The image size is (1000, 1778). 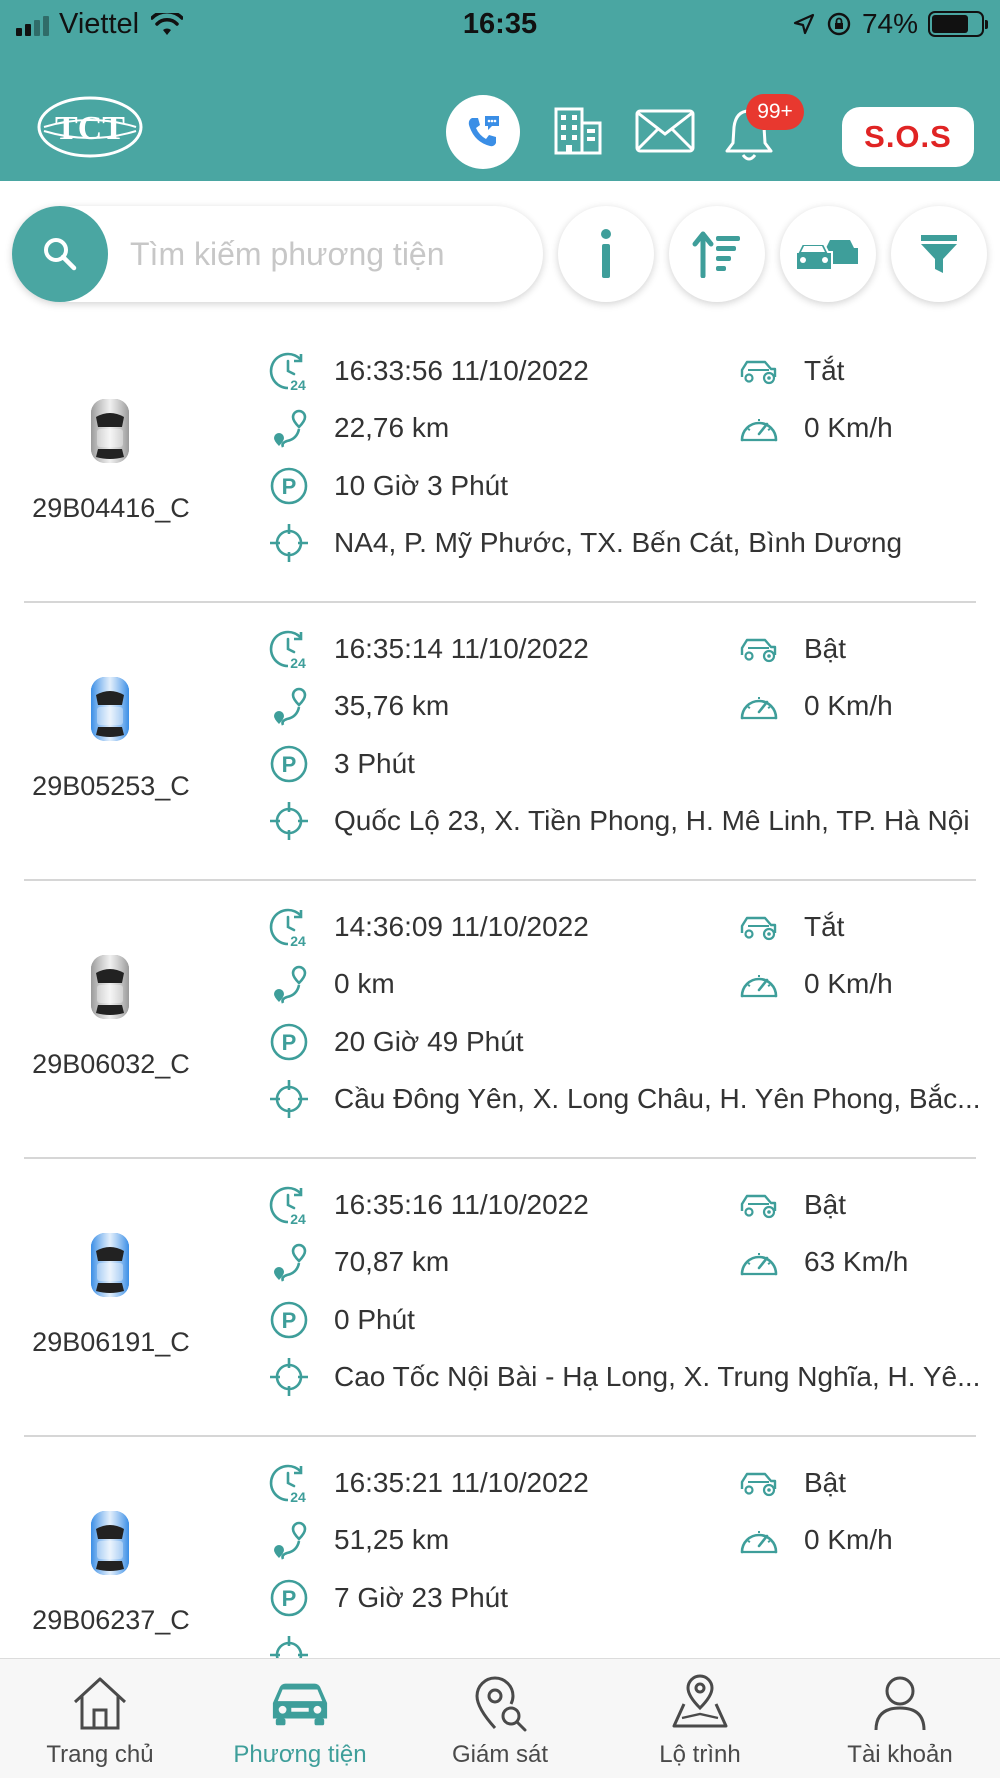 What do you see at coordinates (429, 1041) in the screenshot?
I see `parked-duration-text: 20 Giờ 49 Phút` at bounding box center [429, 1041].